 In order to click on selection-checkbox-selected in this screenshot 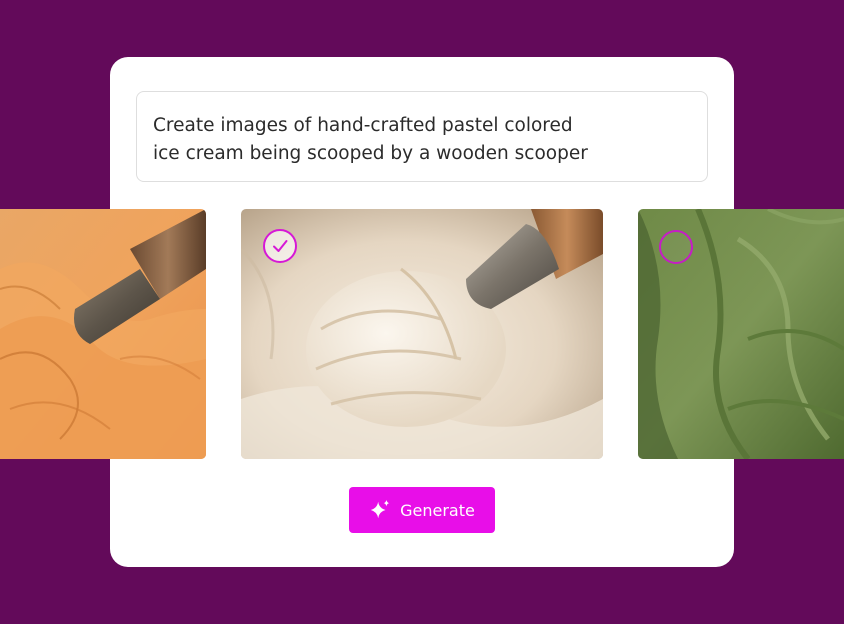, I will do `click(280, 246)`.